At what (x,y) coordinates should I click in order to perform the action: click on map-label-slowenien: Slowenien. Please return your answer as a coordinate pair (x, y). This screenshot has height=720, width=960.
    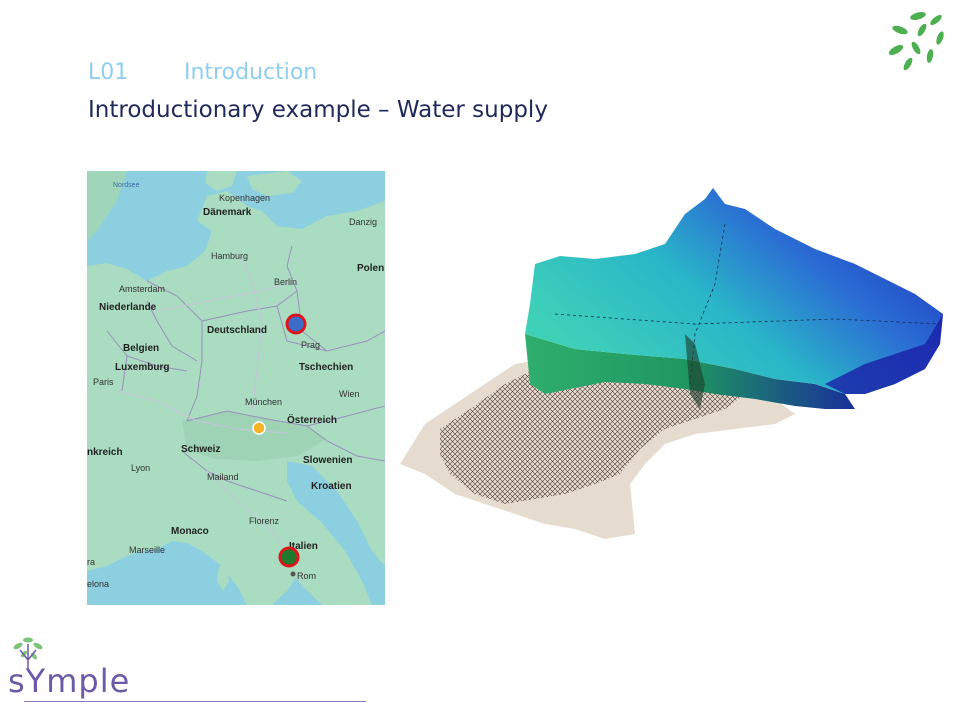
    Looking at the image, I should click on (327, 460).